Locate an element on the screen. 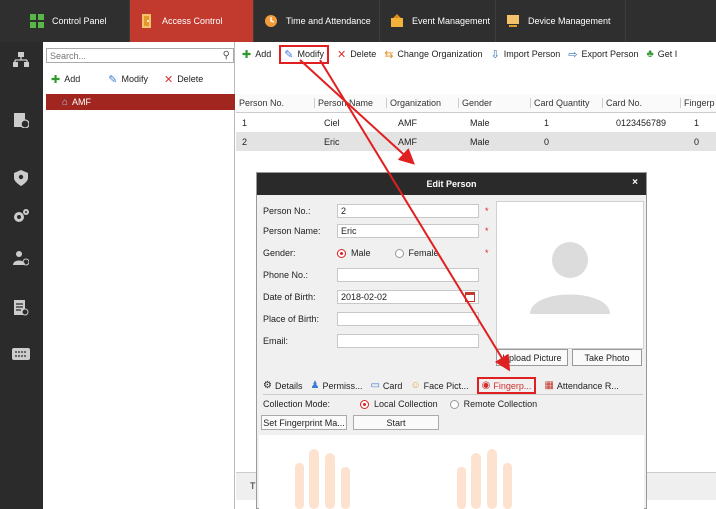 Image resolution: width=716 pixels, height=509 pixels. tree-item-amf: ⌂ AMF is located at coordinates (140, 102).